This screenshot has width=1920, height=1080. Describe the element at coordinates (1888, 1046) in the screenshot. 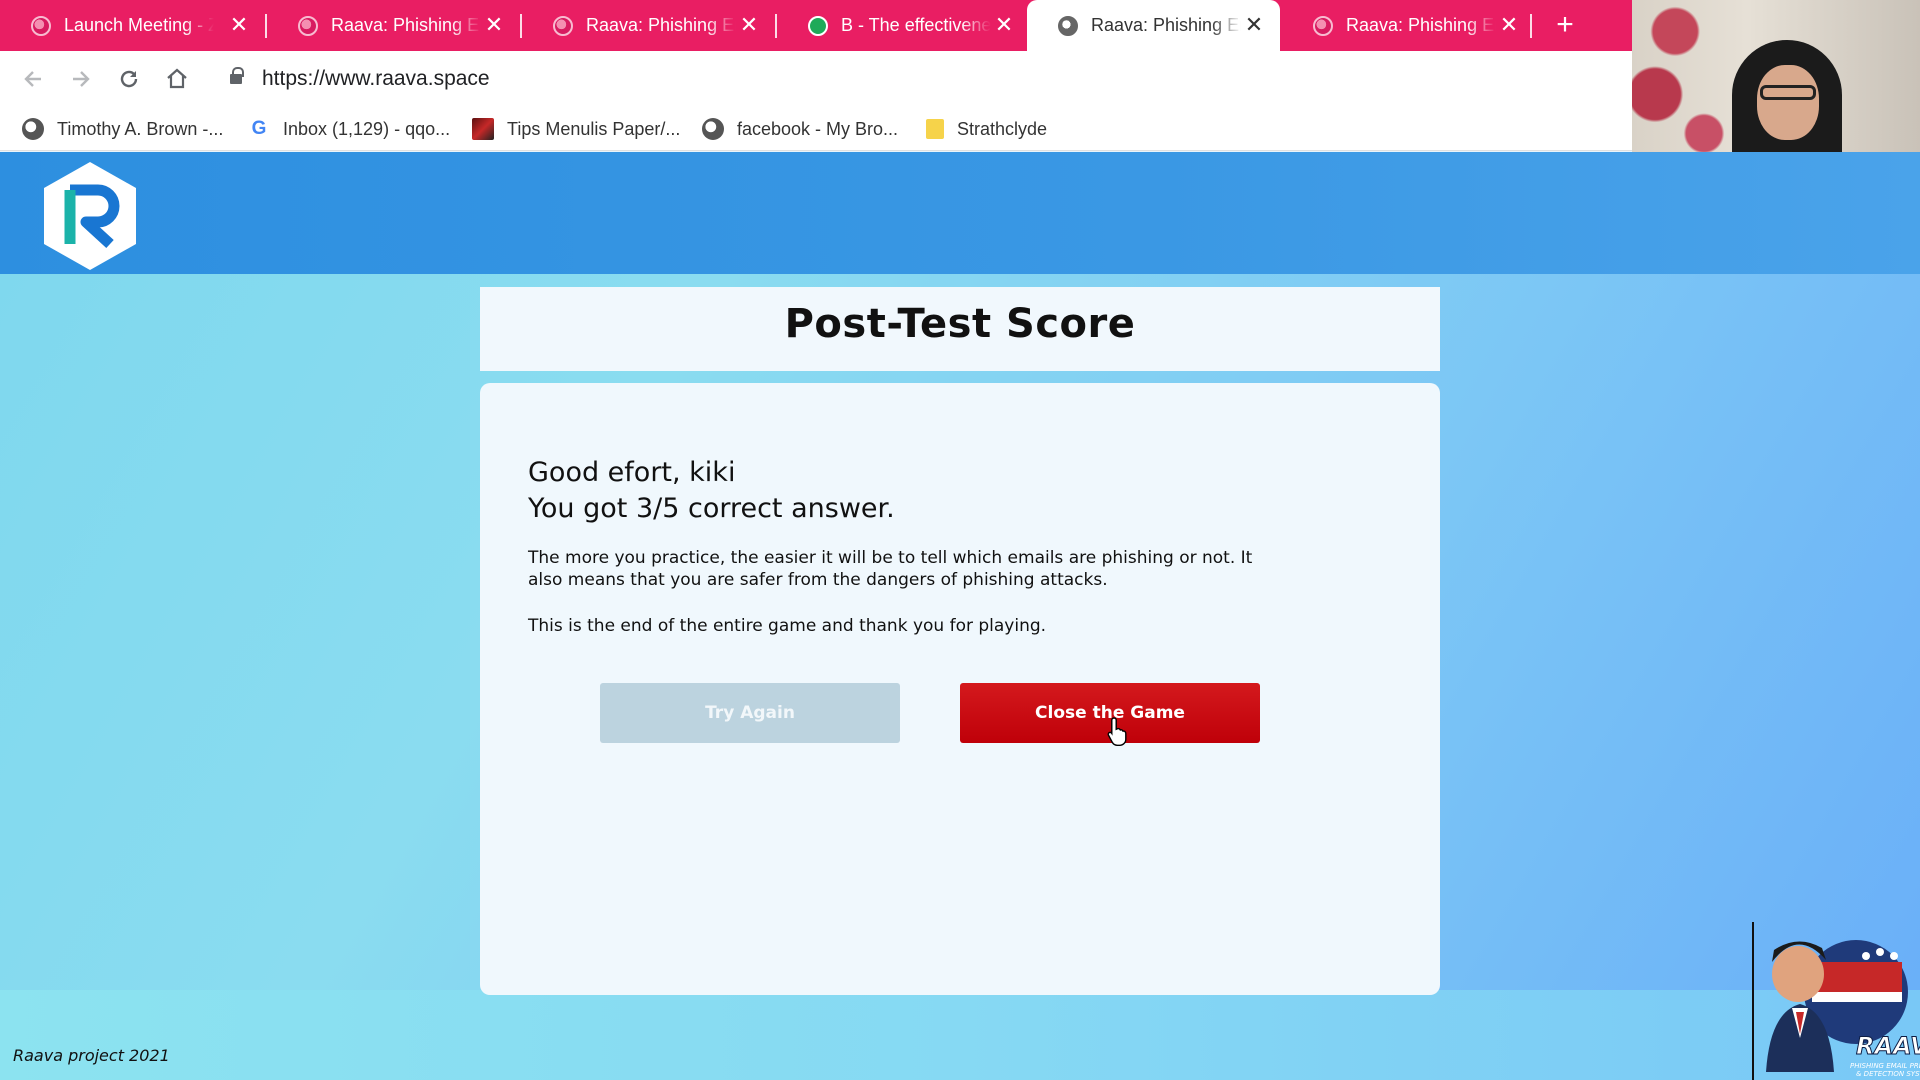

I see `svg-text: RAAVA` at that location.